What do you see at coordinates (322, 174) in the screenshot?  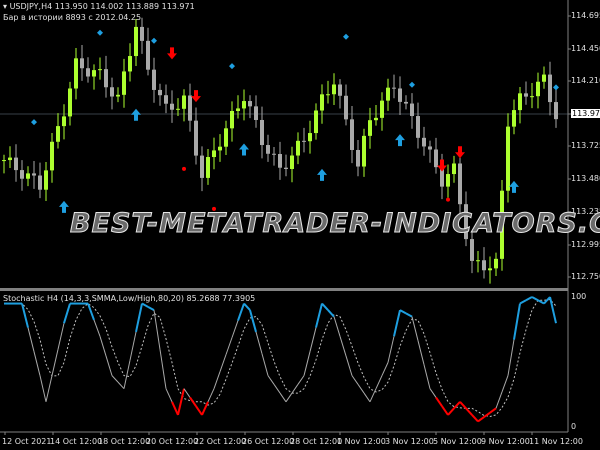 I see `buy-arrow-icon` at bounding box center [322, 174].